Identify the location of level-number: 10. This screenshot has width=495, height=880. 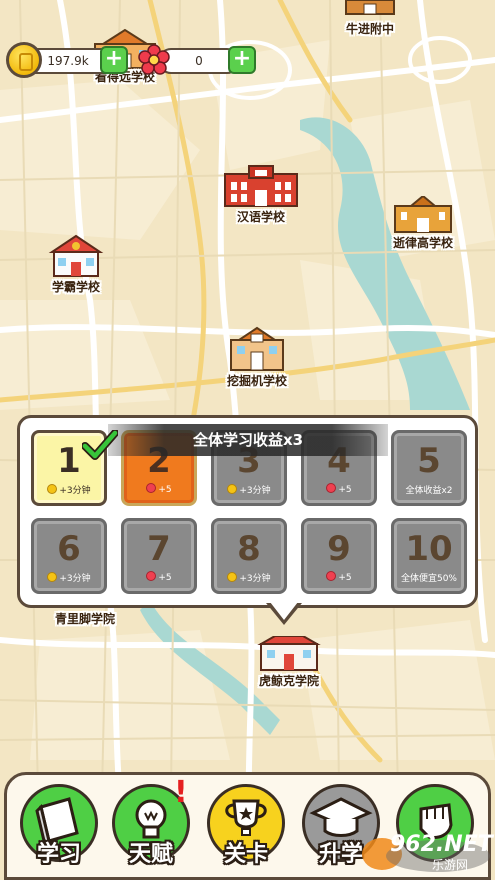
(429, 549).